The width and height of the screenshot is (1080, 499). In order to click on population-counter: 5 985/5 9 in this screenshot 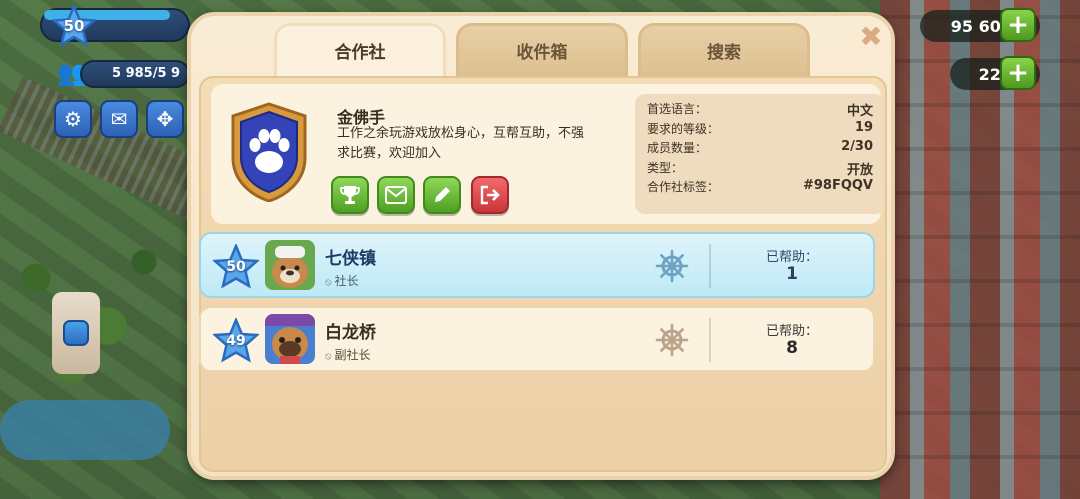, I will do `click(135, 74)`.